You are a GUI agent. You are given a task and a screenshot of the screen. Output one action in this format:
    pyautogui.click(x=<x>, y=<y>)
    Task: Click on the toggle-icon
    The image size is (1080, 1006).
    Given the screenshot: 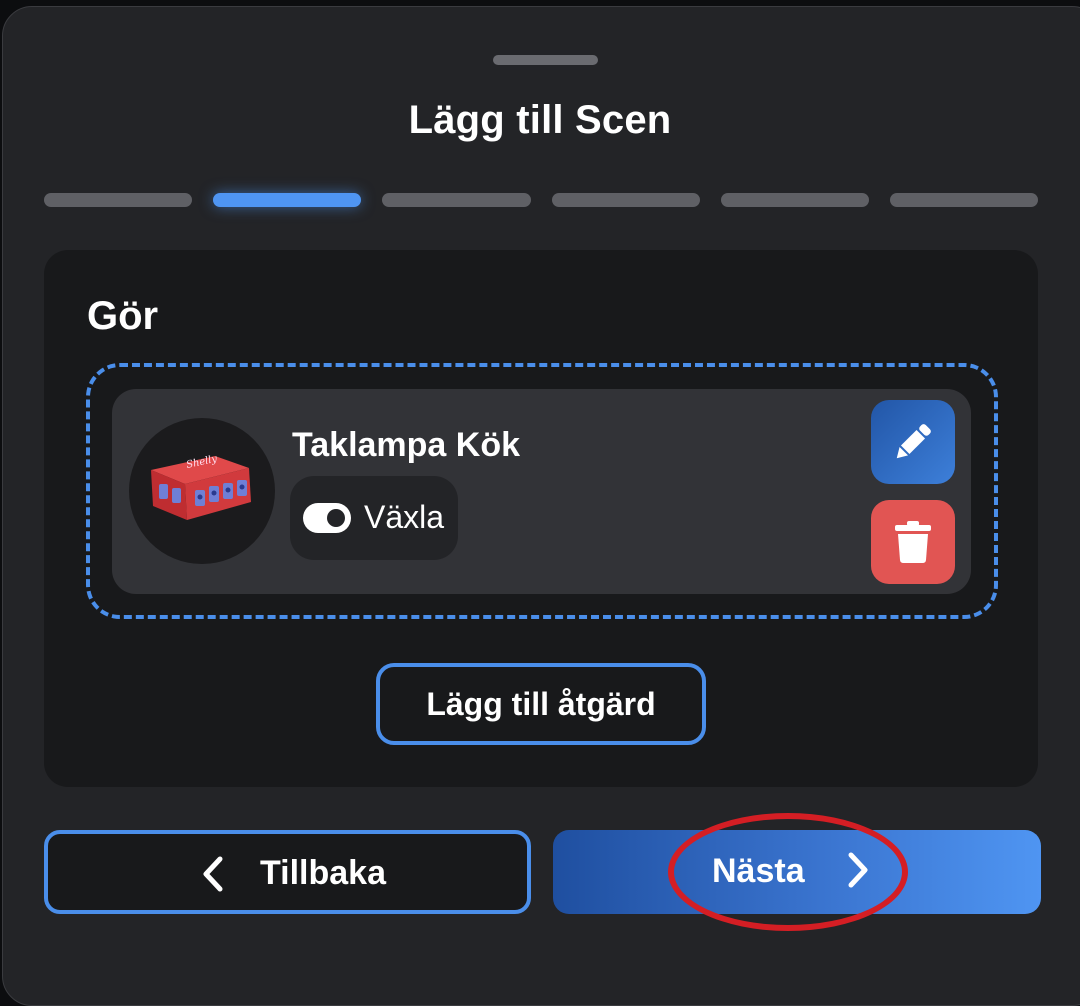 What is the action you would take?
    pyautogui.click(x=327, y=518)
    